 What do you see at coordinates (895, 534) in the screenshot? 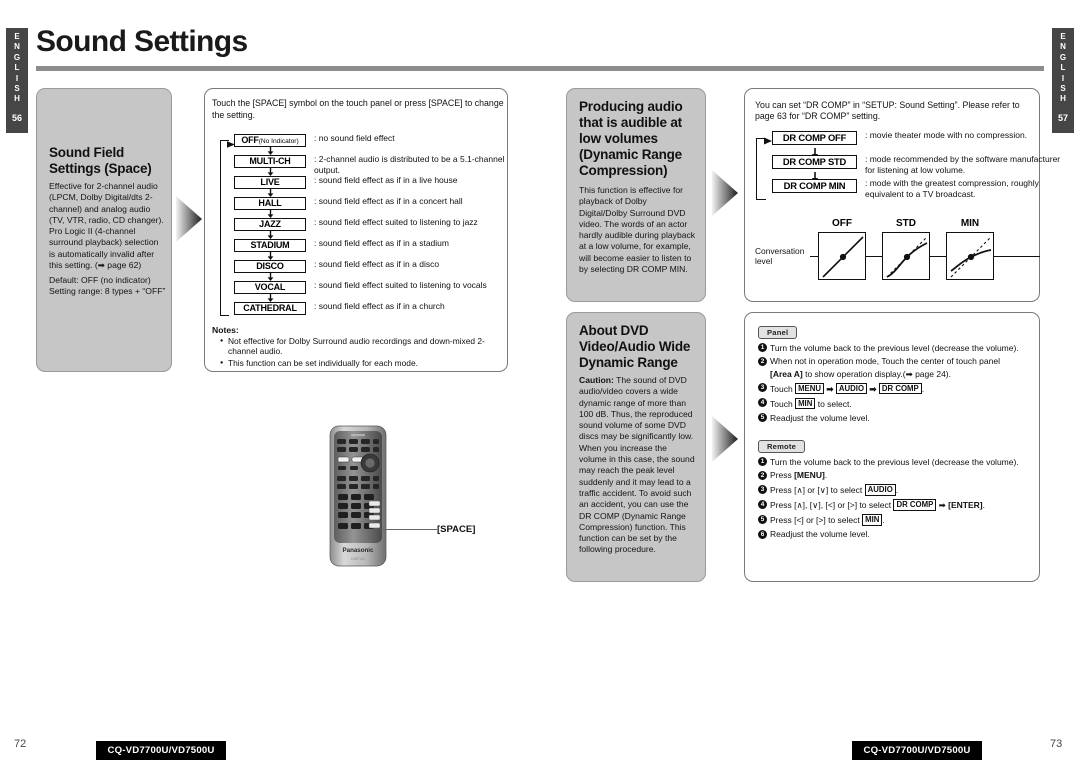
I see `remote-step-6: 6 Readjust the volume level.` at bounding box center [895, 534].